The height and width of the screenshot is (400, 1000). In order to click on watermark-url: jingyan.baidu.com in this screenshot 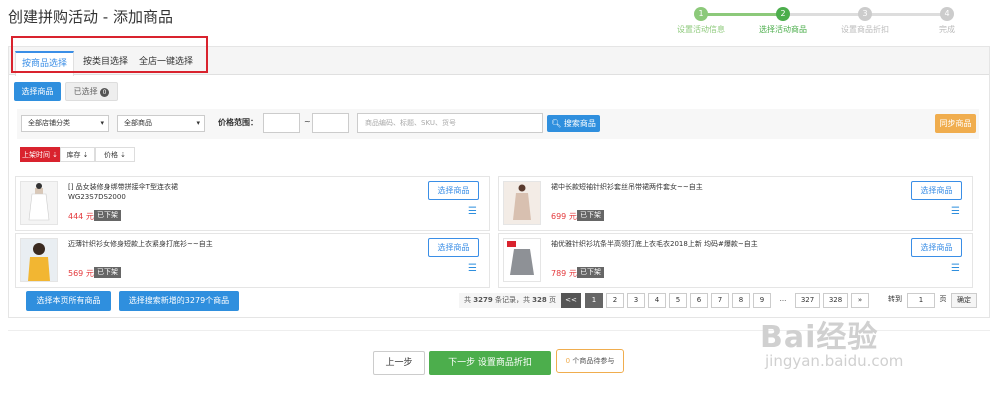, I will do `click(834, 361)`.